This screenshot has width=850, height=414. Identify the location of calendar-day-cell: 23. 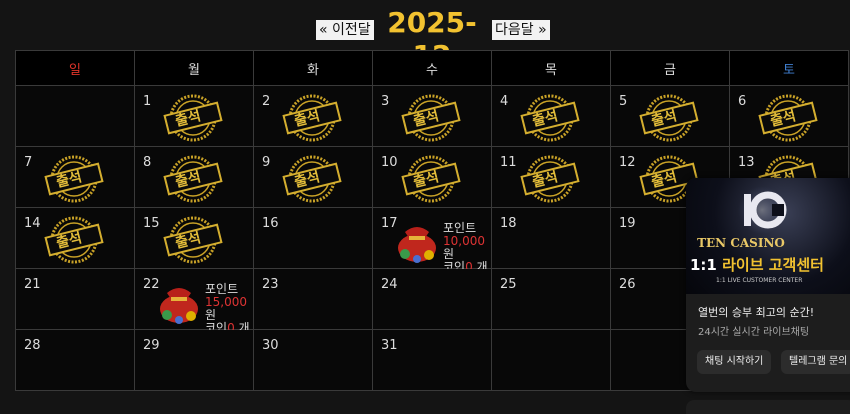
(313, 299).